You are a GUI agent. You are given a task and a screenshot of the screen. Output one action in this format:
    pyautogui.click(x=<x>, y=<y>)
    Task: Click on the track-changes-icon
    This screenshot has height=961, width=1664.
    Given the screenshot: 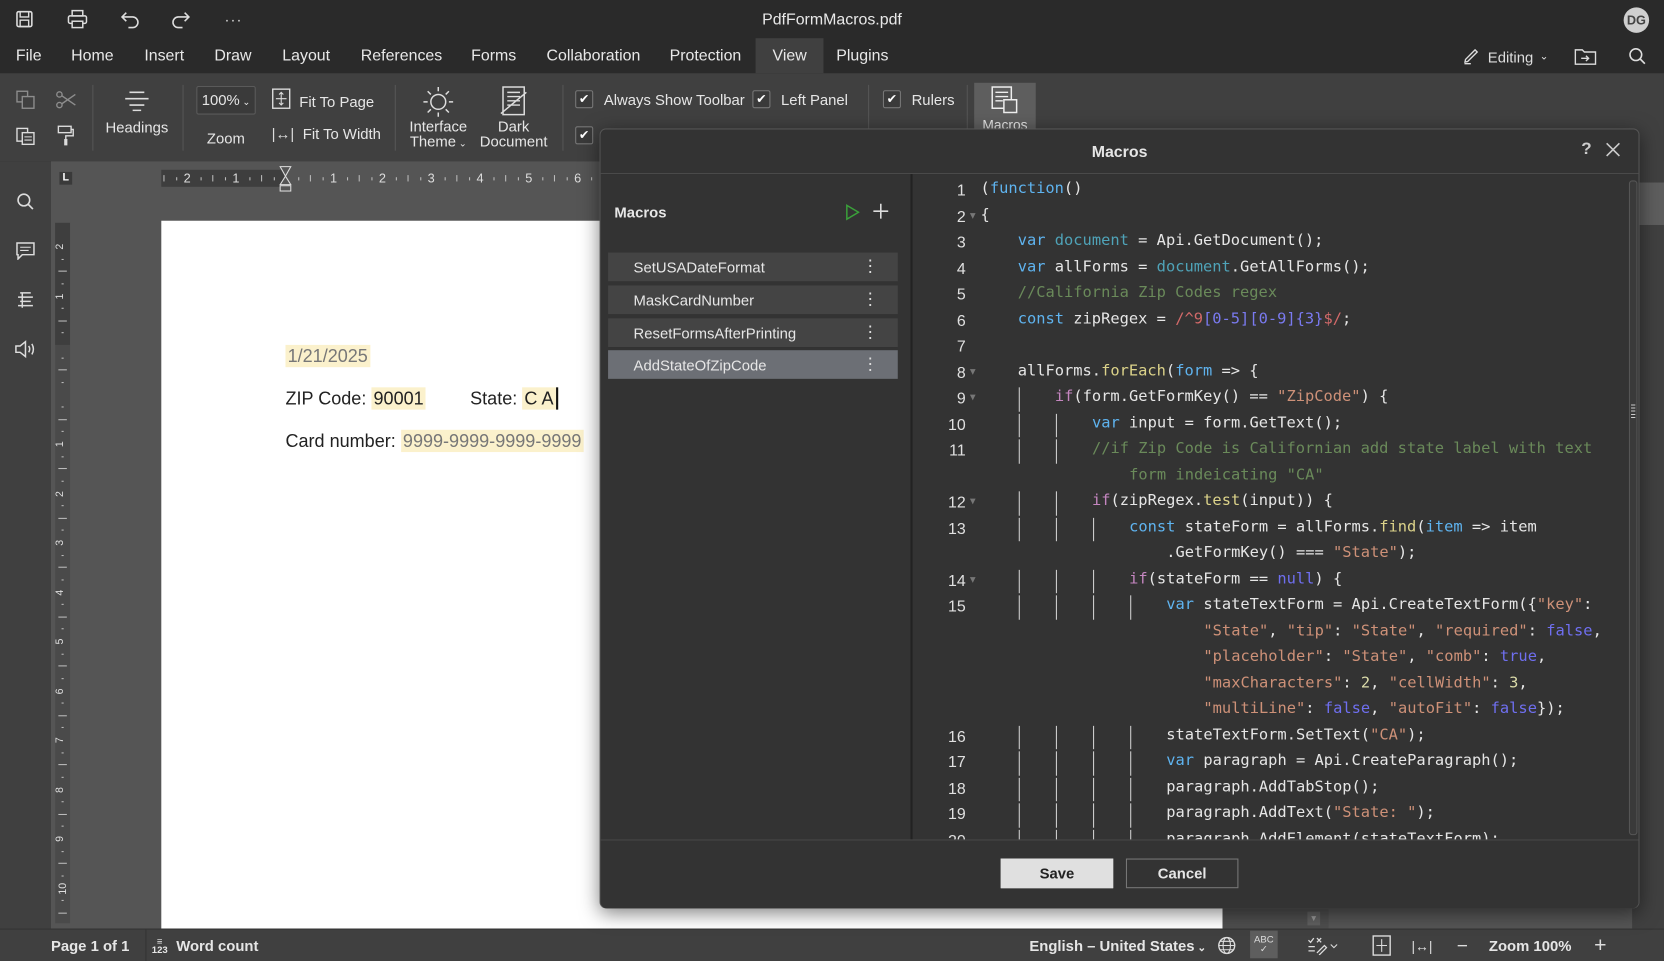 What is the action you would take?
    pyautogui.click(x=1322, y=945)
    